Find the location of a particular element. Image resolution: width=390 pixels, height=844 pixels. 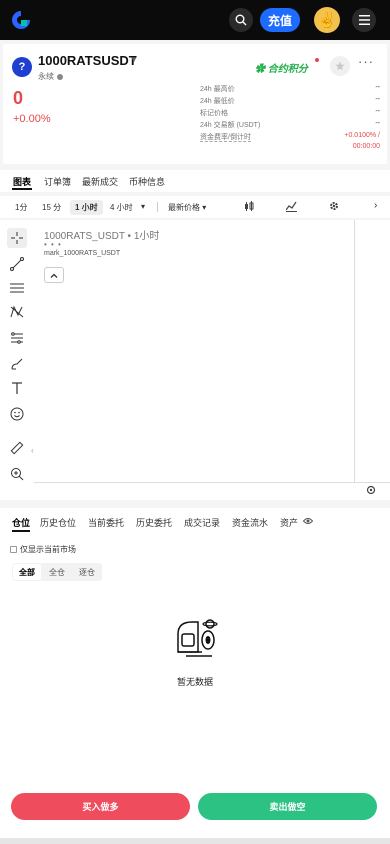

brush-icon is located at coordinates (17, 364).